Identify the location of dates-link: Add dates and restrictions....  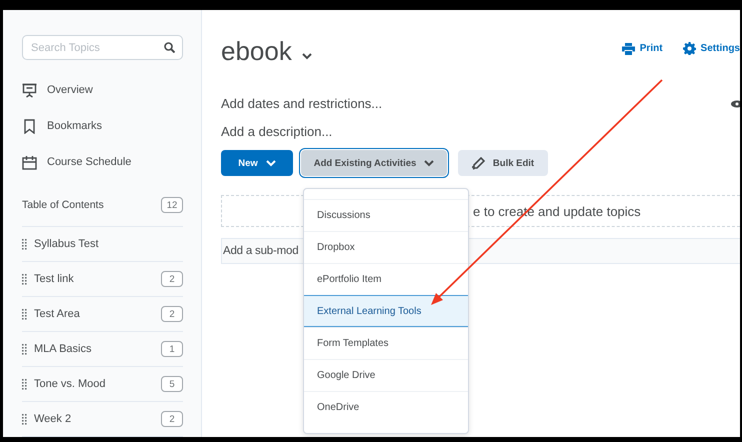
(301, 103).